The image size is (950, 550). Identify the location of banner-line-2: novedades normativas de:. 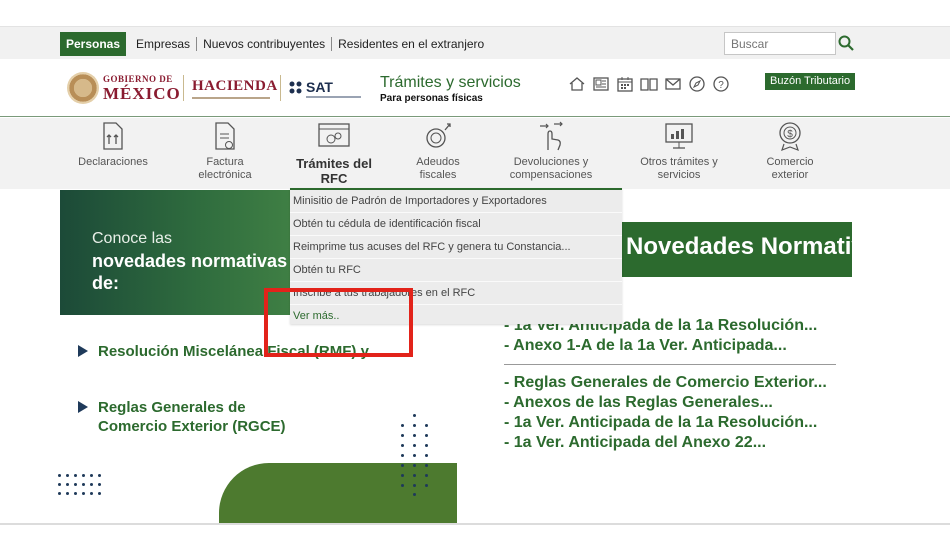
(190, 272).